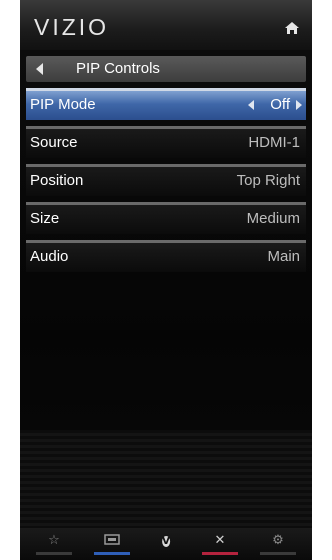  Describe the element at coordinates (299, 105) in the screenshot. I see `right-arrow-icon` at that location.